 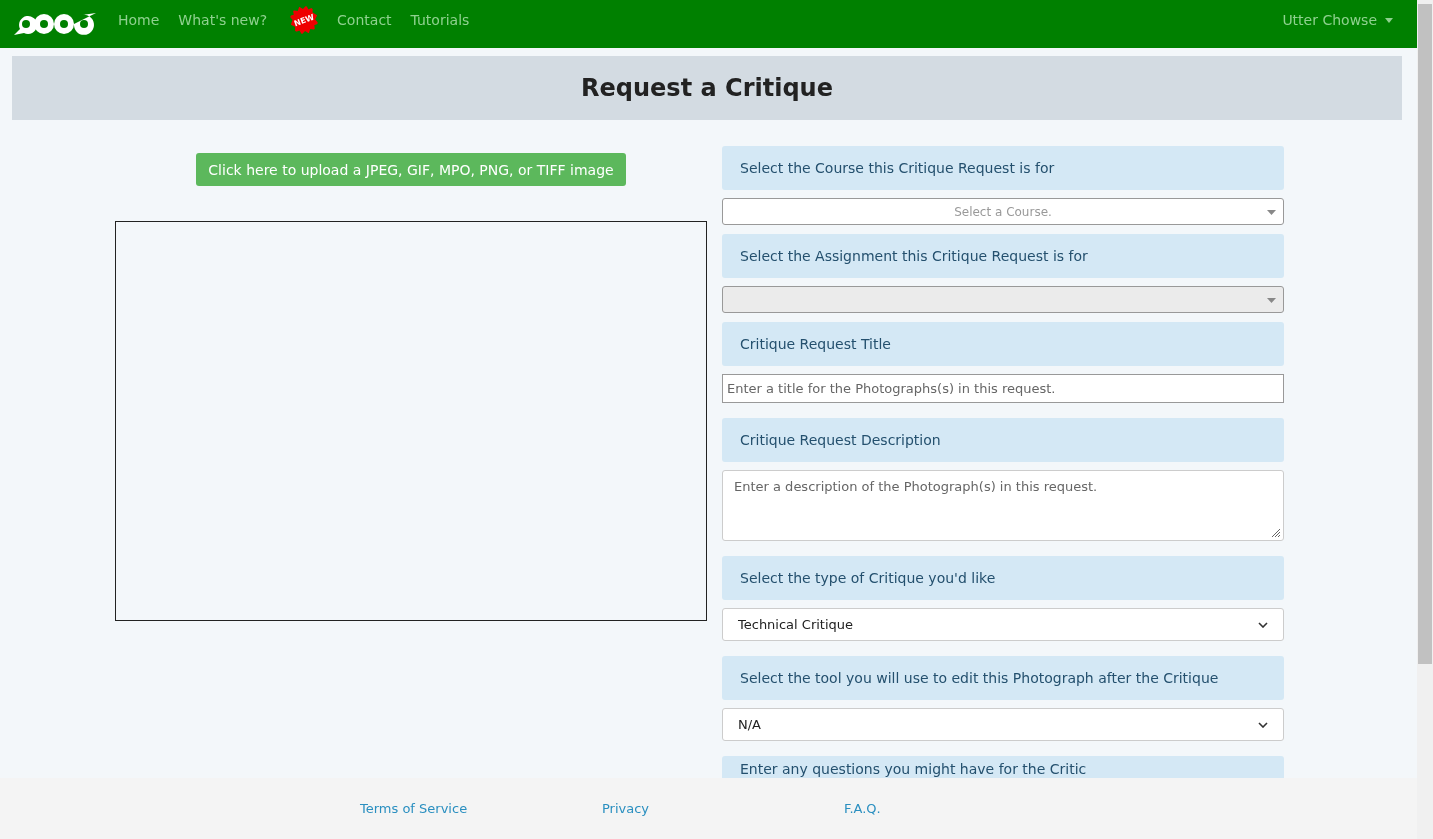 I want to click on page-title: Request a Critique, so click(x=707, y=88).